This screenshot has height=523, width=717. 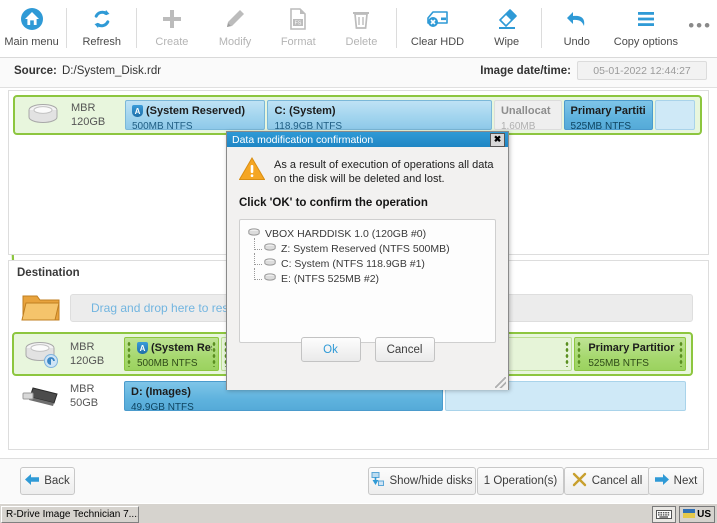 I want to click on show-hide-disks-button: Show/hide disks, so click(x=422, y=481).